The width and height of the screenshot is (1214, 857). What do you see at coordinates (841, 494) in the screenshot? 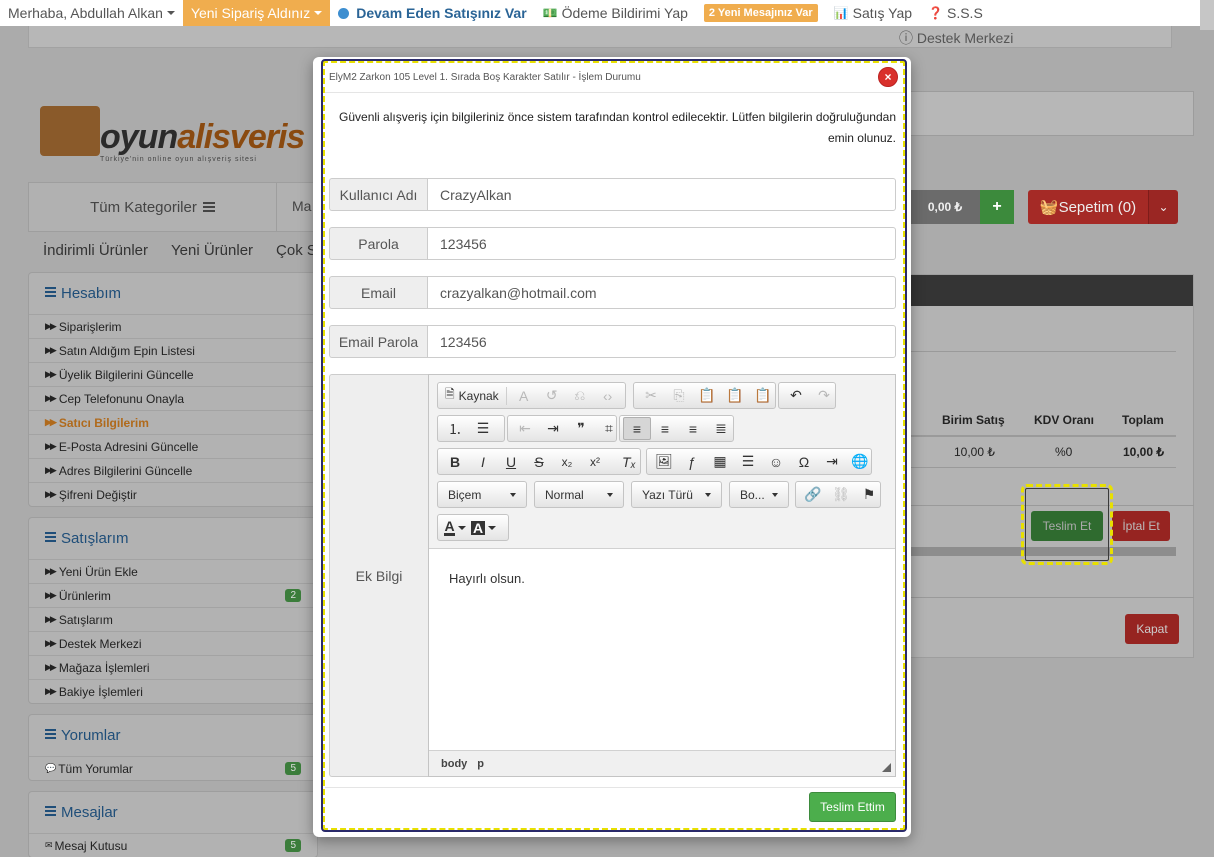
I see `unlink-icon: ⛓` at bounding box center [841, 494].